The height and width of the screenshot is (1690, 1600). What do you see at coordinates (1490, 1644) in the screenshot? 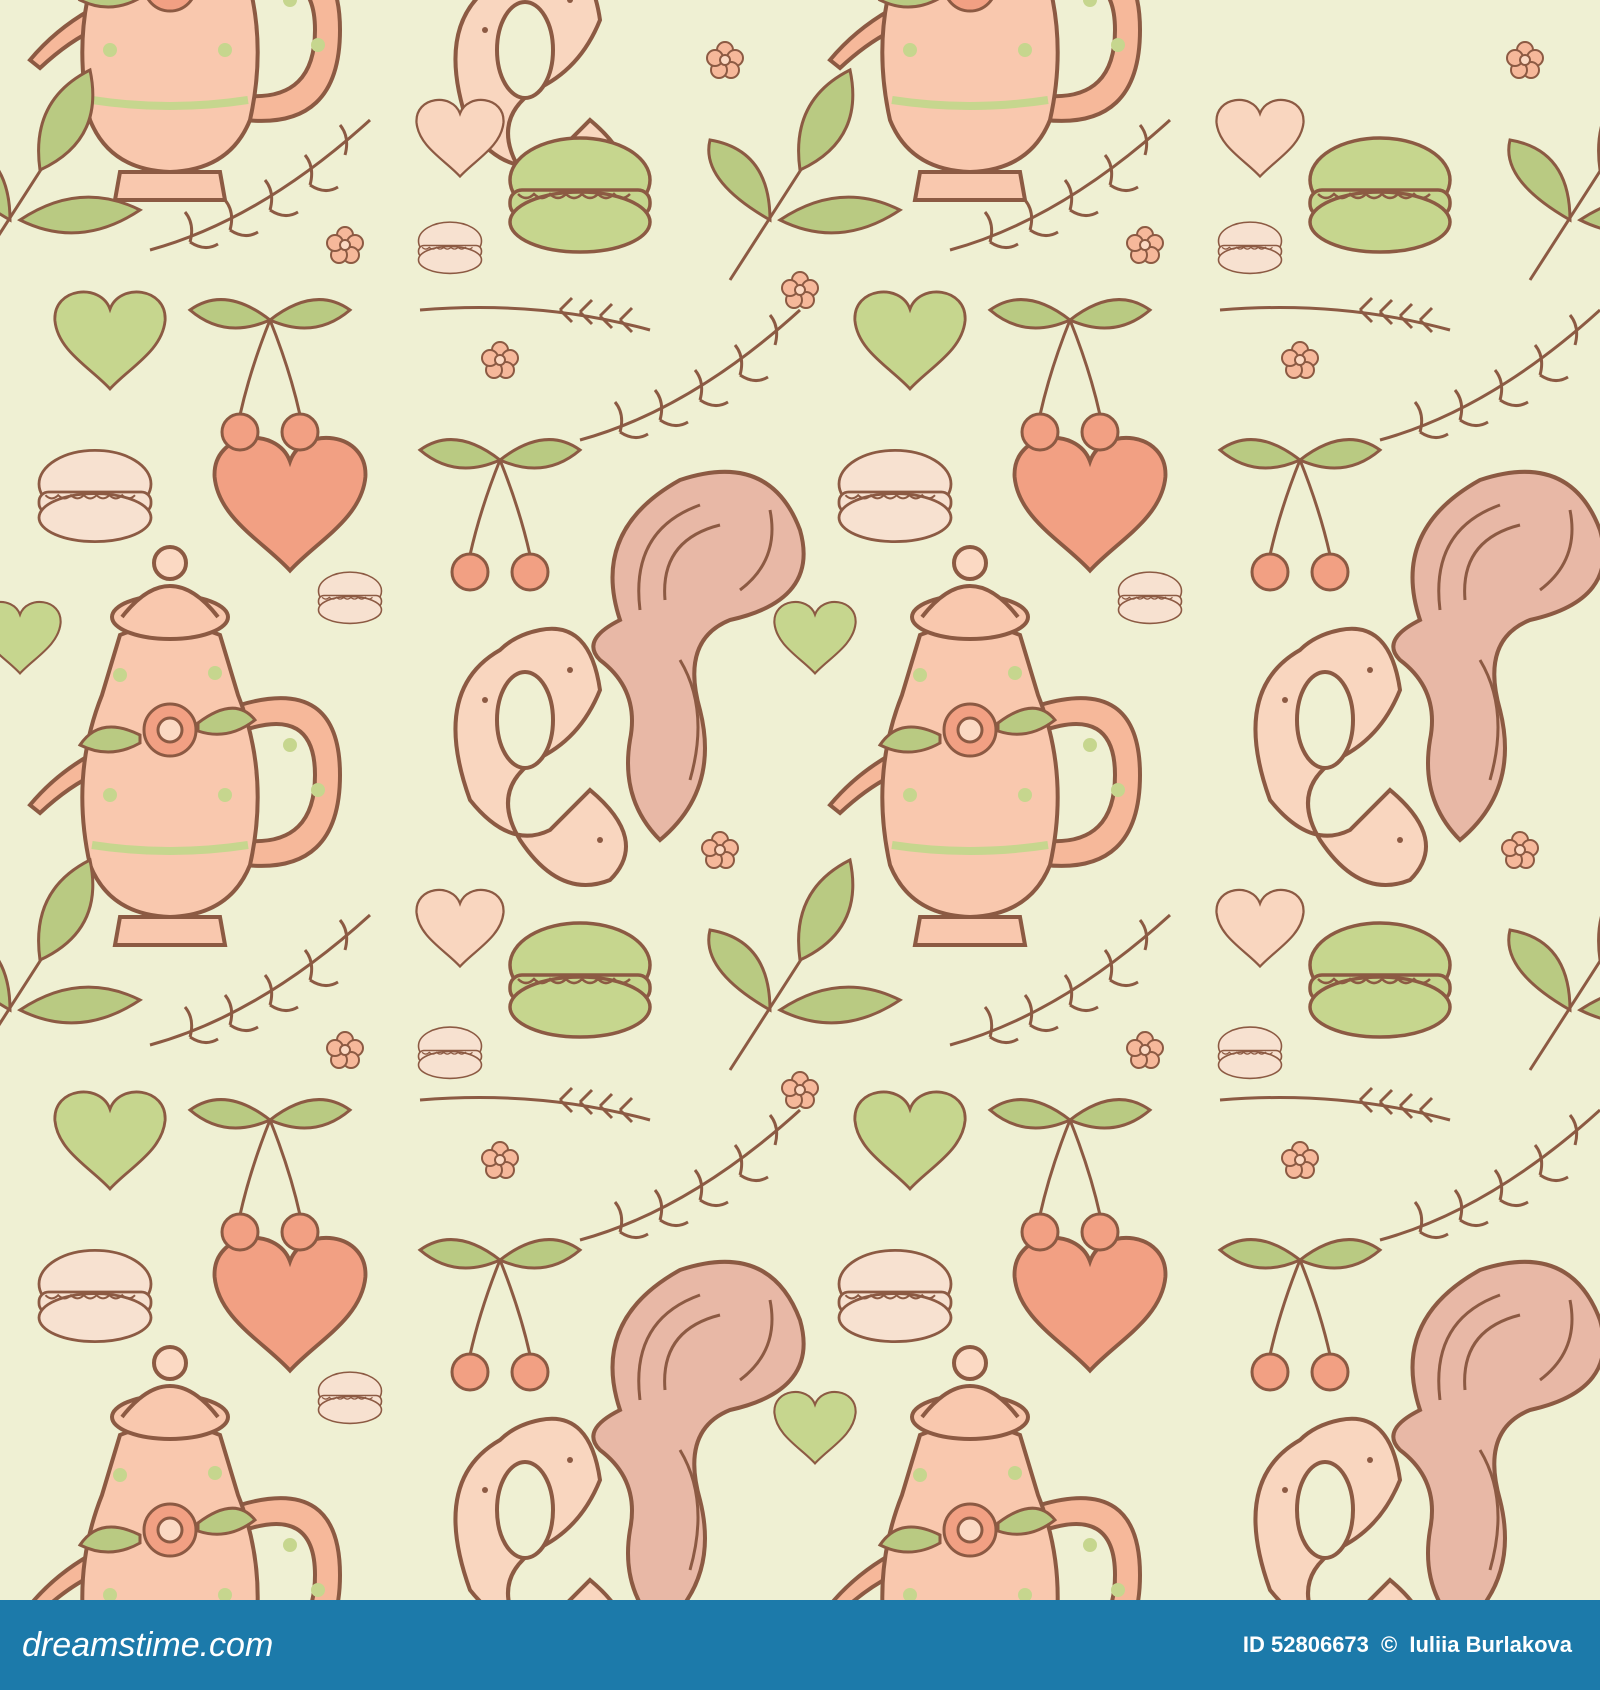
I see `author-name: Iuliia Burlakova` at bounding box center [1490, 1644].